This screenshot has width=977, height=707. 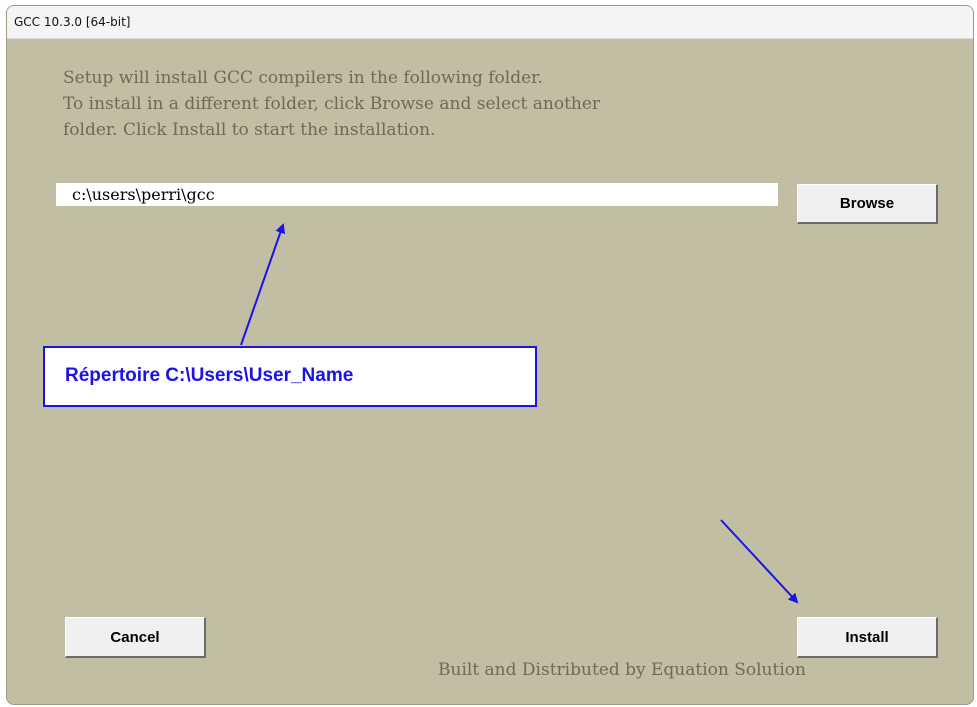 I want to click on title-bar: GCC 10.3.0 [64-bit], so click(x=490, y=22).